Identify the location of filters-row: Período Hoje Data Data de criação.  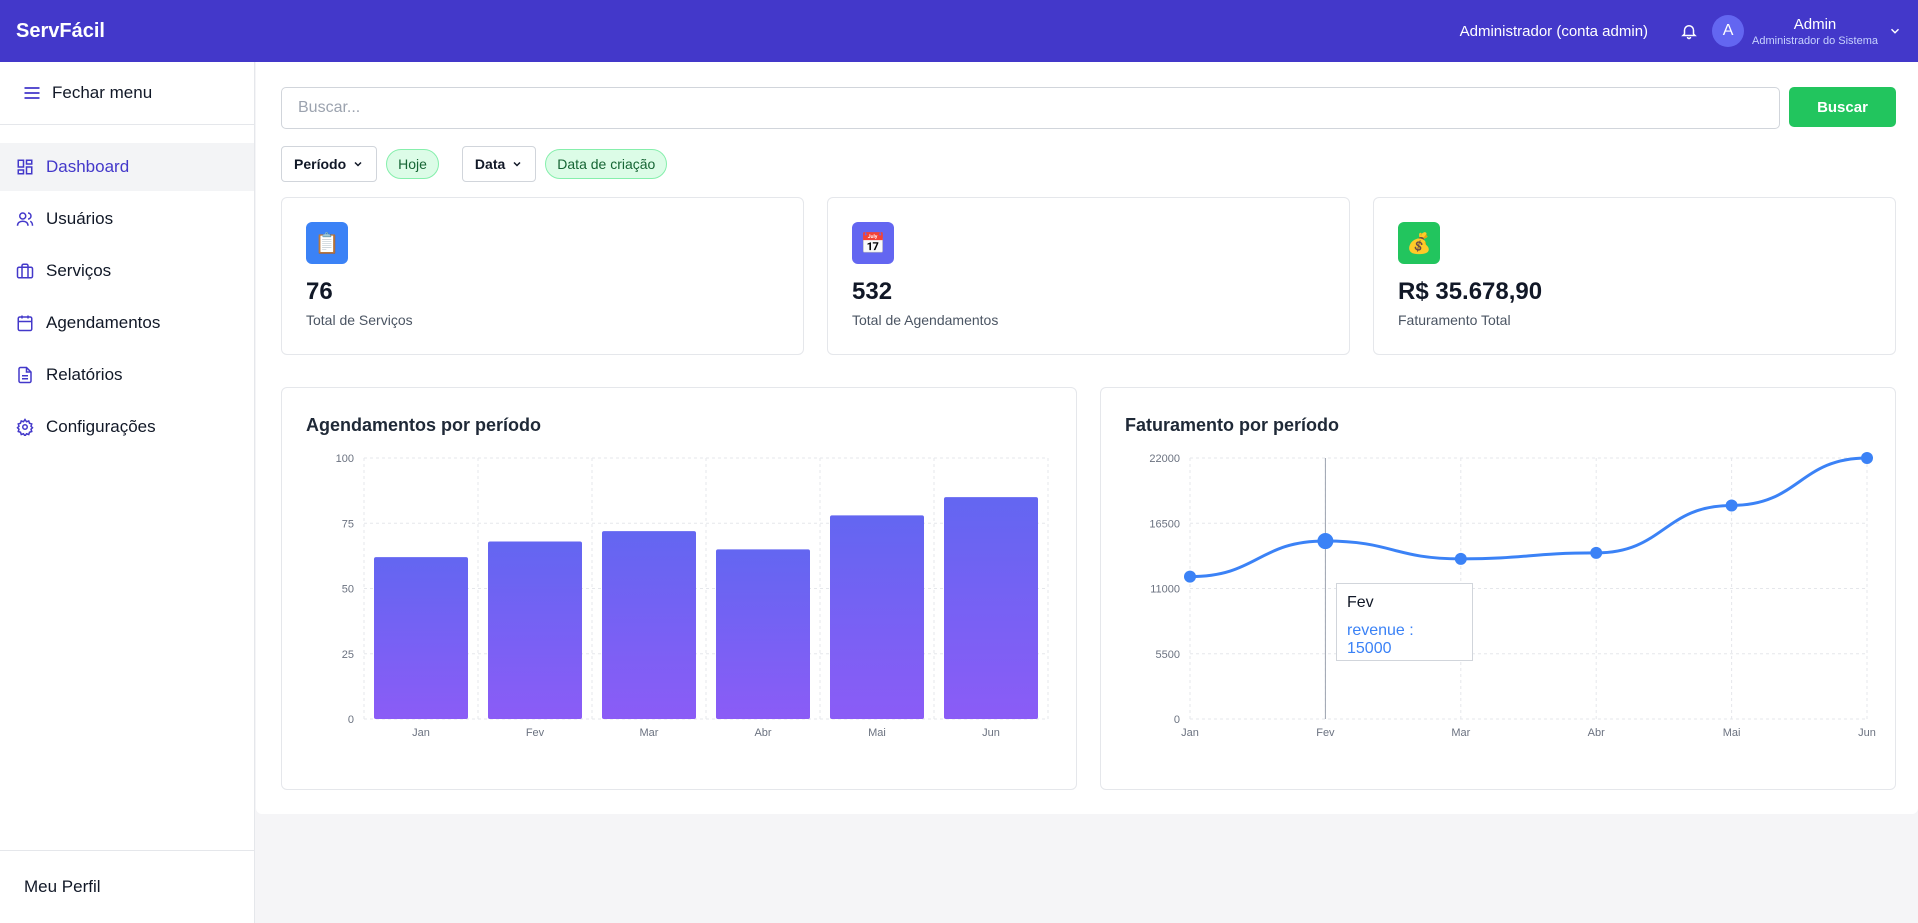
(474, 164).